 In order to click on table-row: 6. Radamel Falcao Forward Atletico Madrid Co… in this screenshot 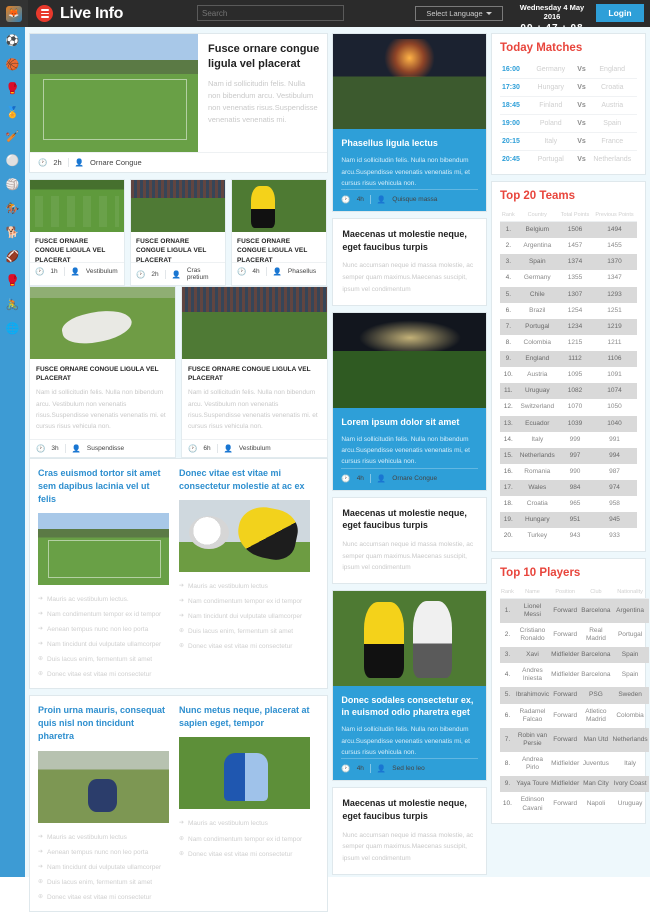, I will do `click(574, 716)`.